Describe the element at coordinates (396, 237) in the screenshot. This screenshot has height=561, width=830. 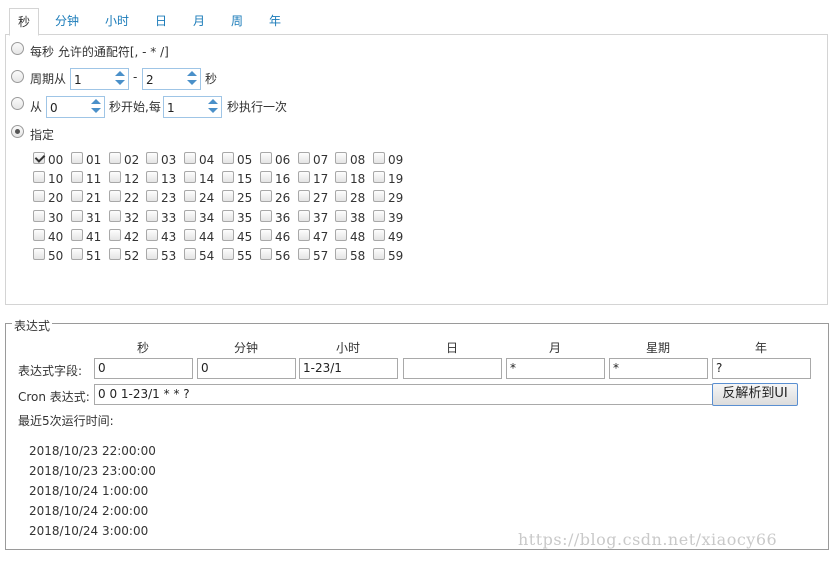
I see `second-checkbox-label: 49` at that location.